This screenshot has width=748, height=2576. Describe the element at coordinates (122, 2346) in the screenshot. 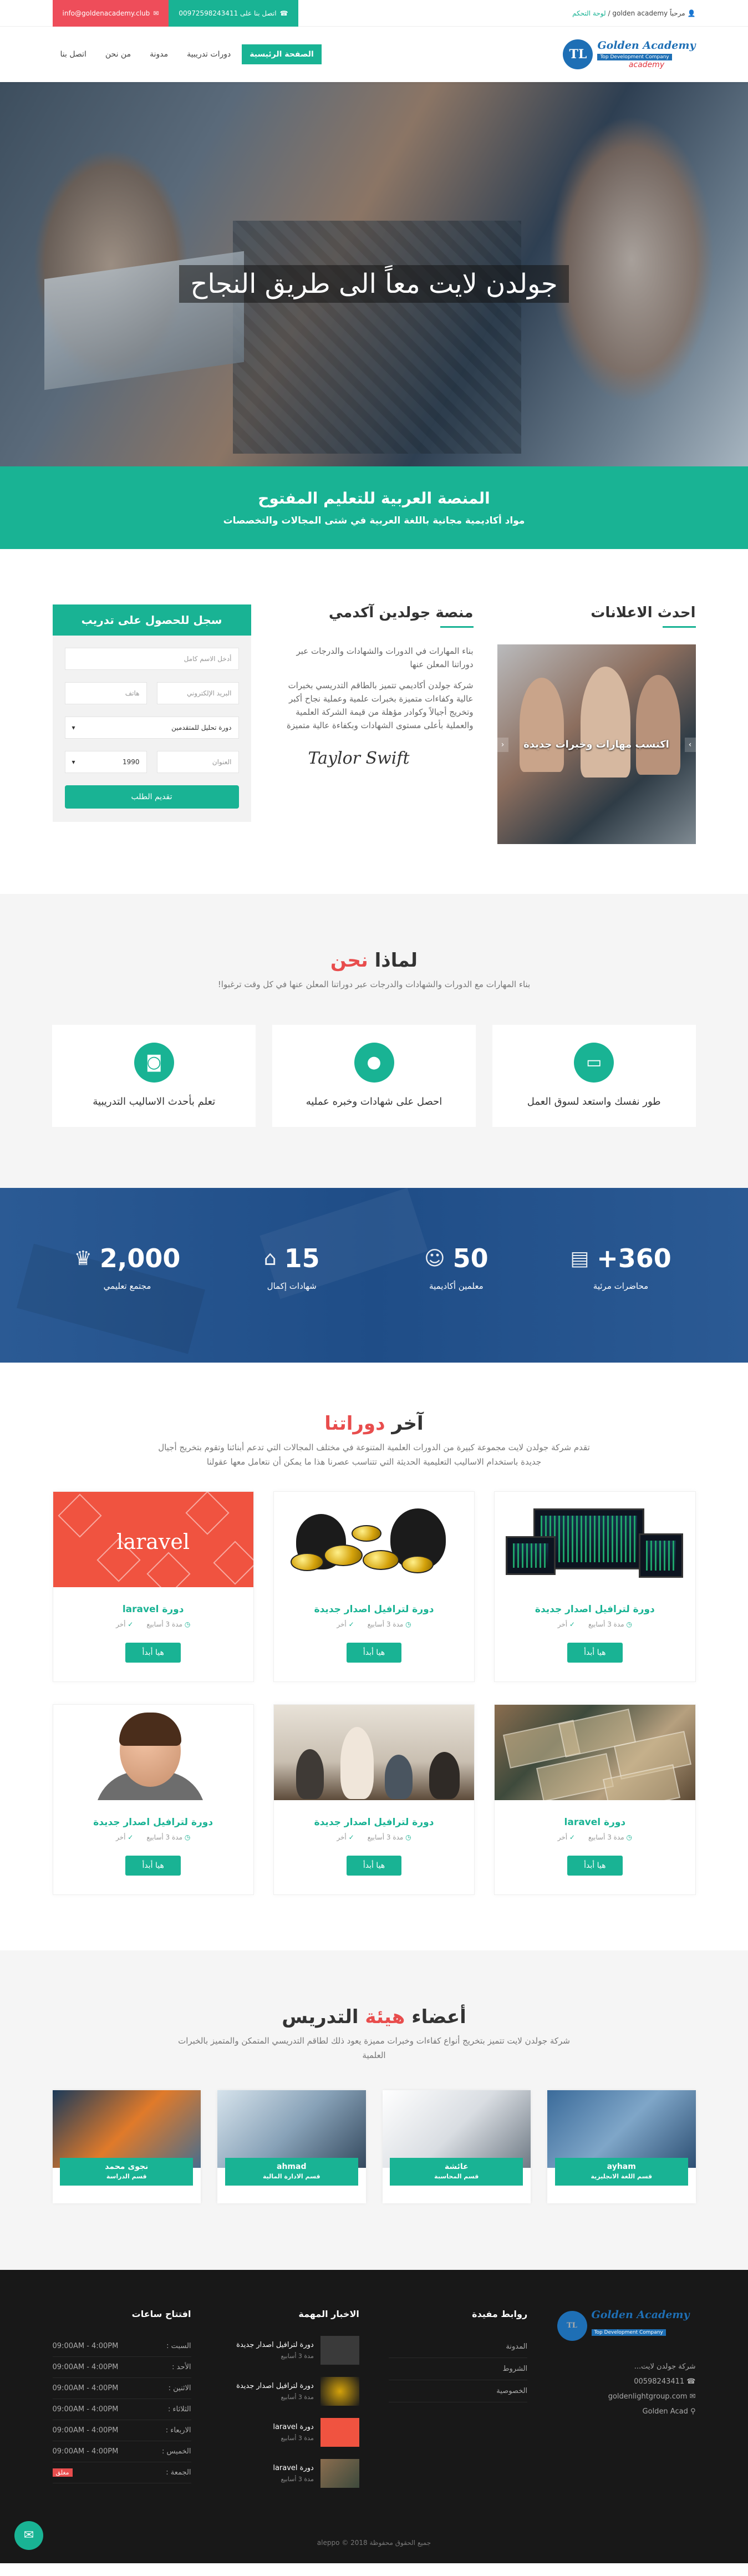

I see `hours-row: السبت : 09:00AM - 4:00PM` at that location.